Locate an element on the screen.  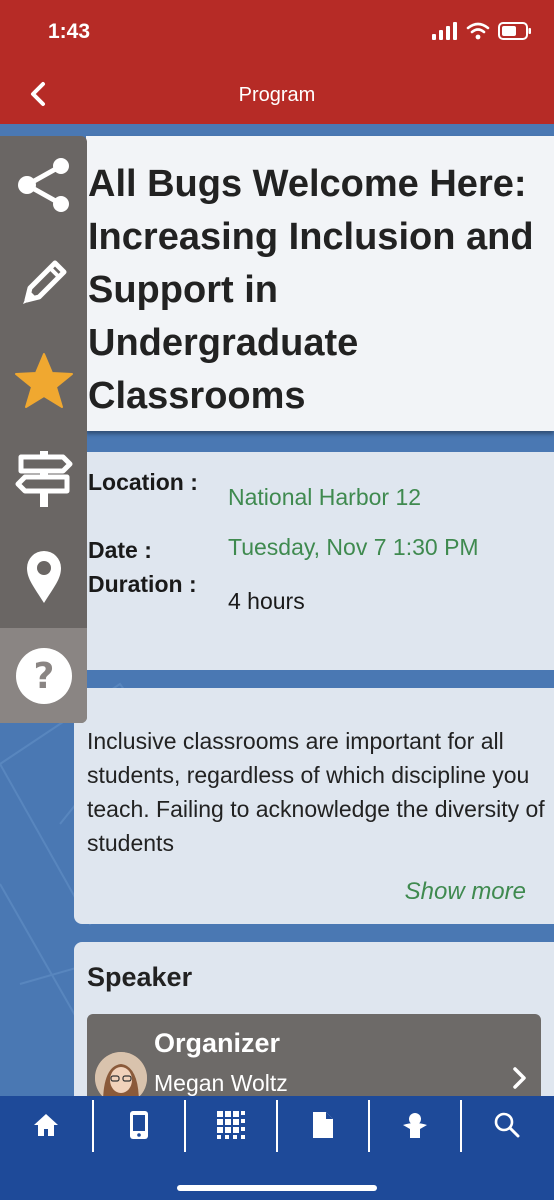
location-label: Location : is located at coordinates (143, 482).